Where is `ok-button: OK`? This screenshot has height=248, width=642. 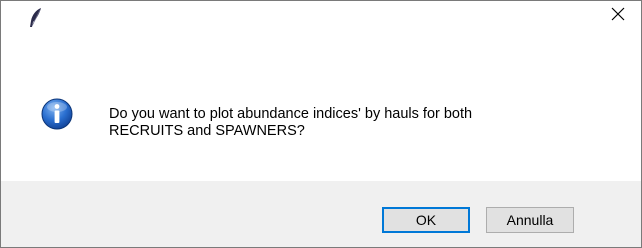 ok-button: OK is located at coordinates (426, 220).